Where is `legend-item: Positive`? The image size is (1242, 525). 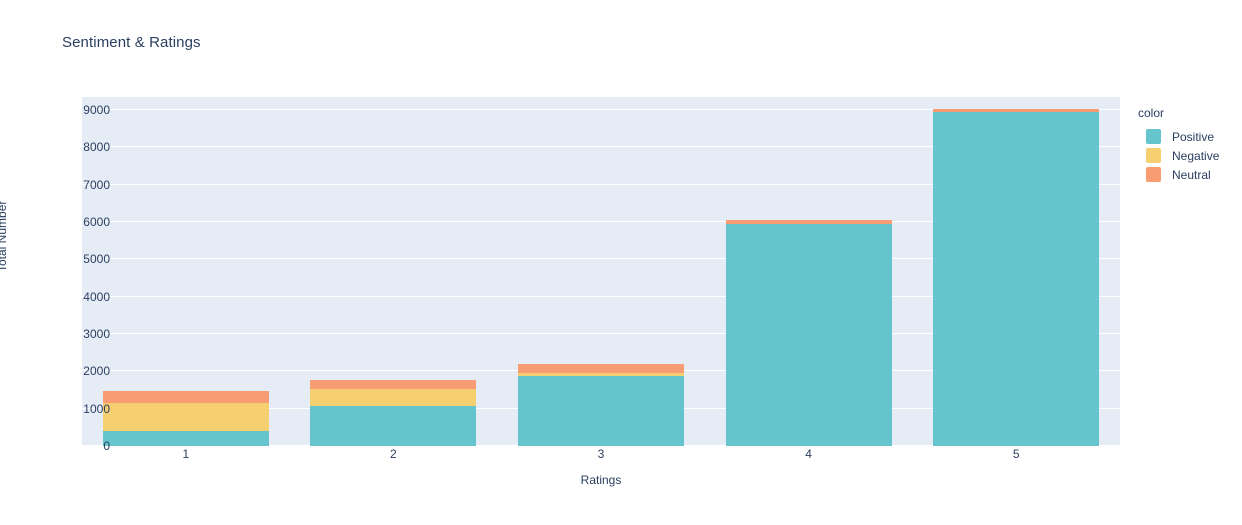 legend-item: Positive is located at coordinates (1190, 136).